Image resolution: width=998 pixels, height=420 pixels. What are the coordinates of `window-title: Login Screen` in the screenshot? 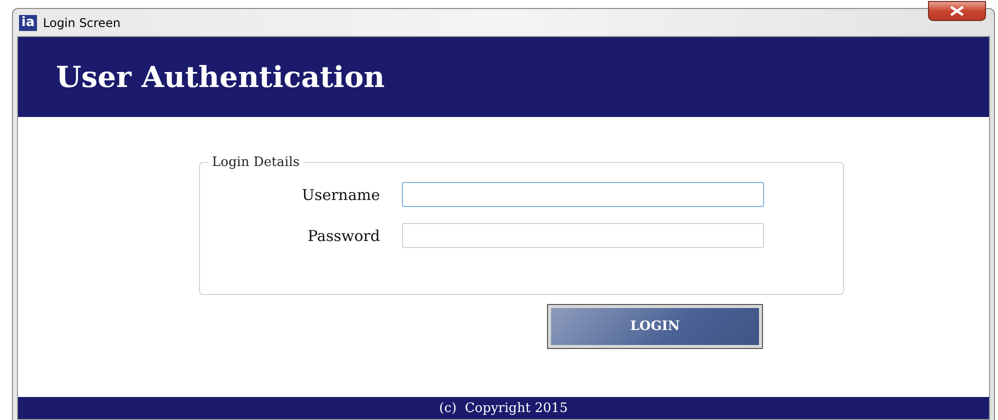 It's located at (81, 23).